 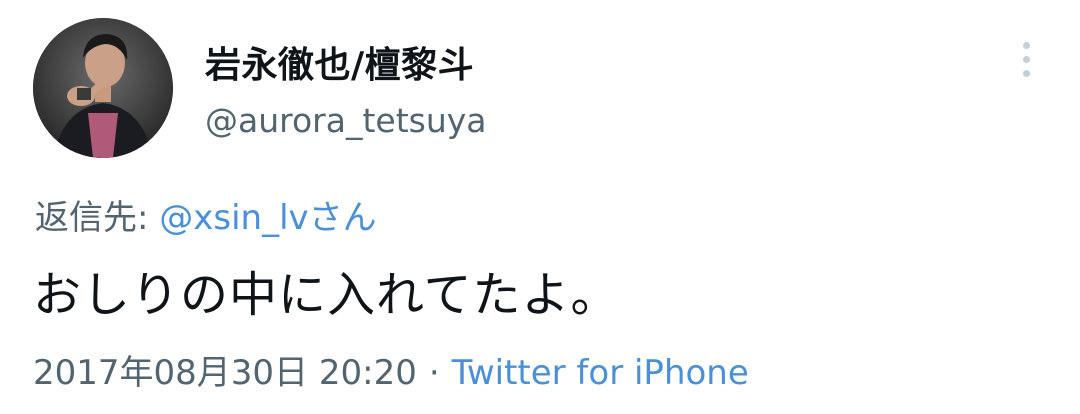 What do you see at coordinates (600, 373) in the screenshot?
I see `source-link: Twitter for iPhone` at bounding box center [600, 373].